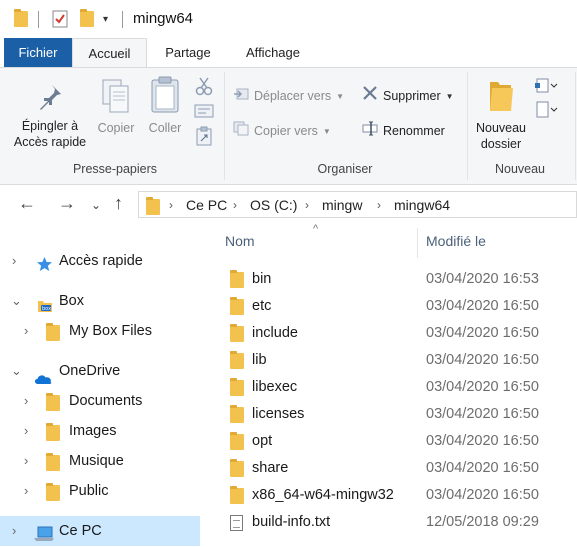 This screenshot has width=577, height=547. Describe the element at coordinates (412, 96) in the screenshot. I see `delete-label: Supprimer` at that location.